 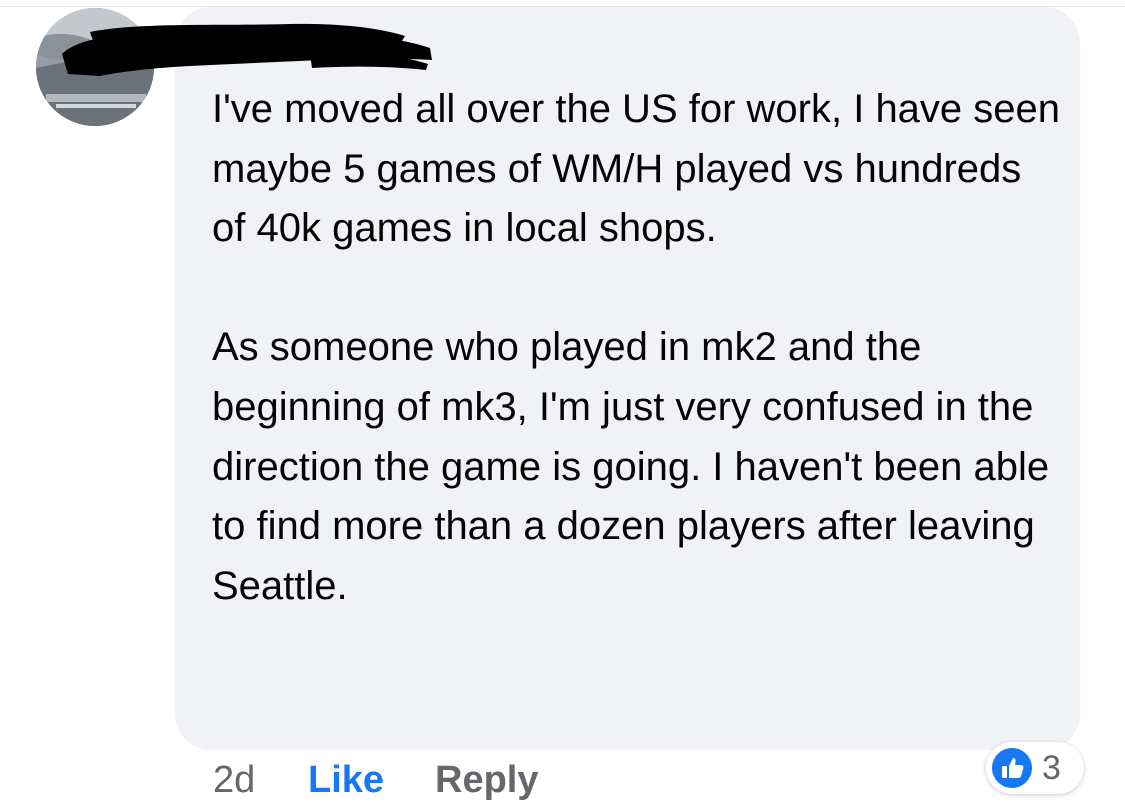 What do you see at coordinates (1035, 768) in the screenshot?
I see `reaction-summary: 3` at bounding box center [1035, 768].